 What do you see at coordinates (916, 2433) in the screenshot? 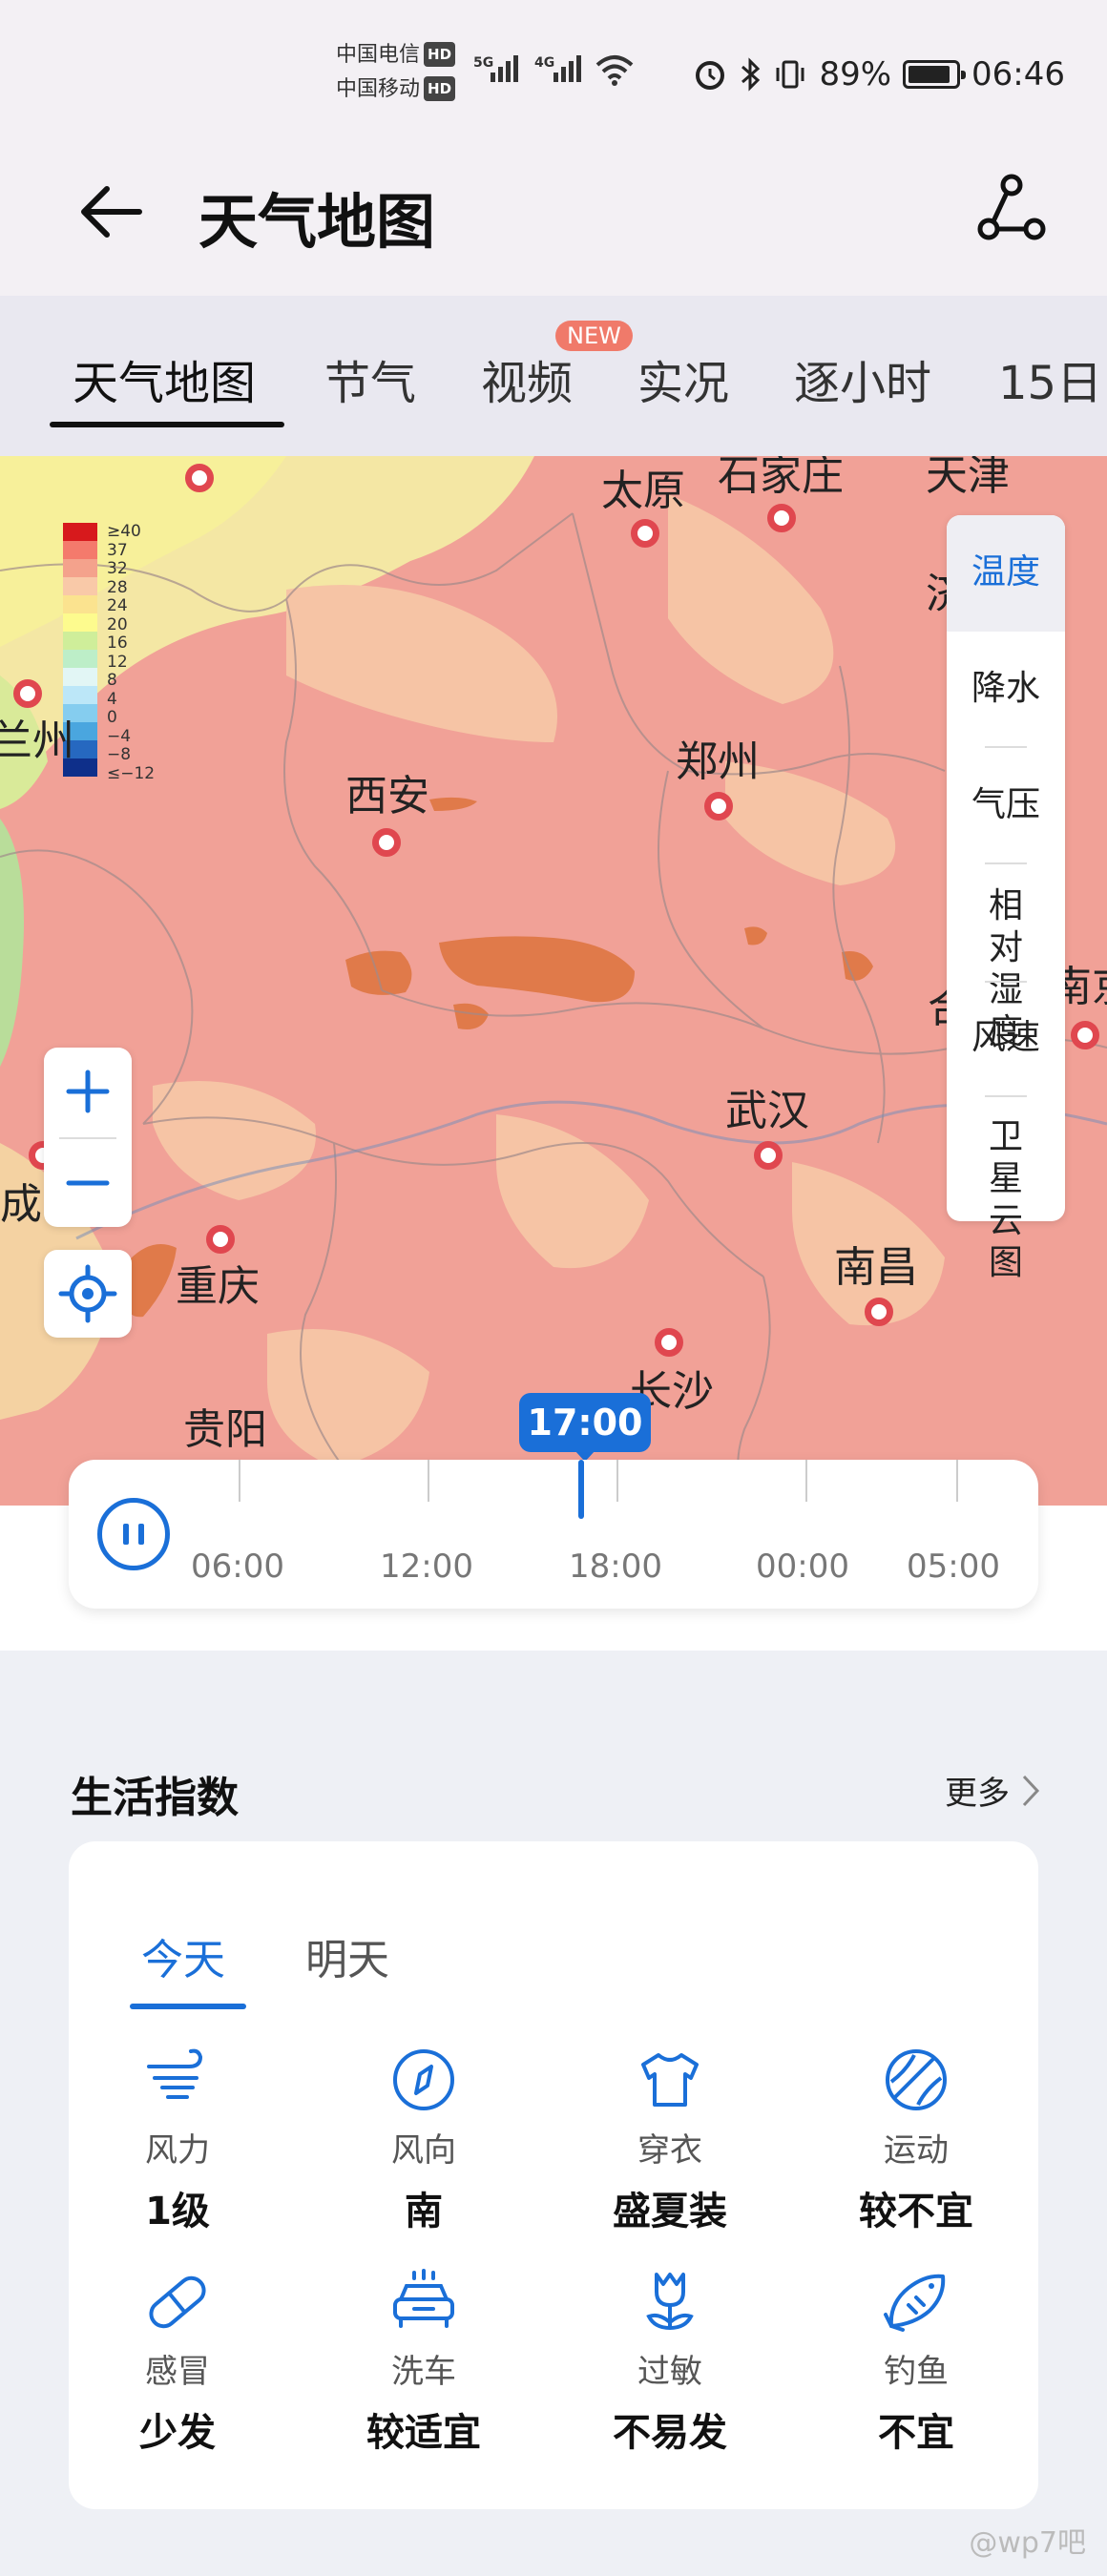
I see `index-value: 不宜` at bounding box center [916, 2433].